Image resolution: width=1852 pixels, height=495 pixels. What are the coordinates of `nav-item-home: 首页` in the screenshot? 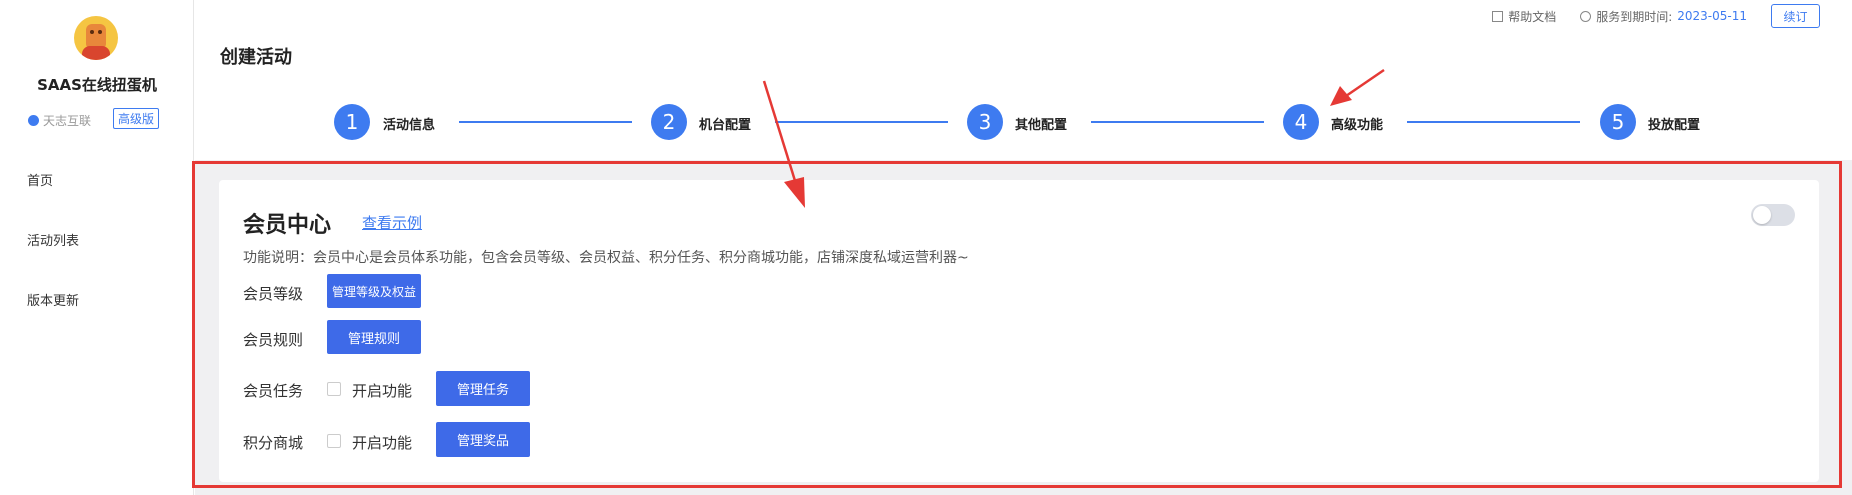 It's located at (40, 179).